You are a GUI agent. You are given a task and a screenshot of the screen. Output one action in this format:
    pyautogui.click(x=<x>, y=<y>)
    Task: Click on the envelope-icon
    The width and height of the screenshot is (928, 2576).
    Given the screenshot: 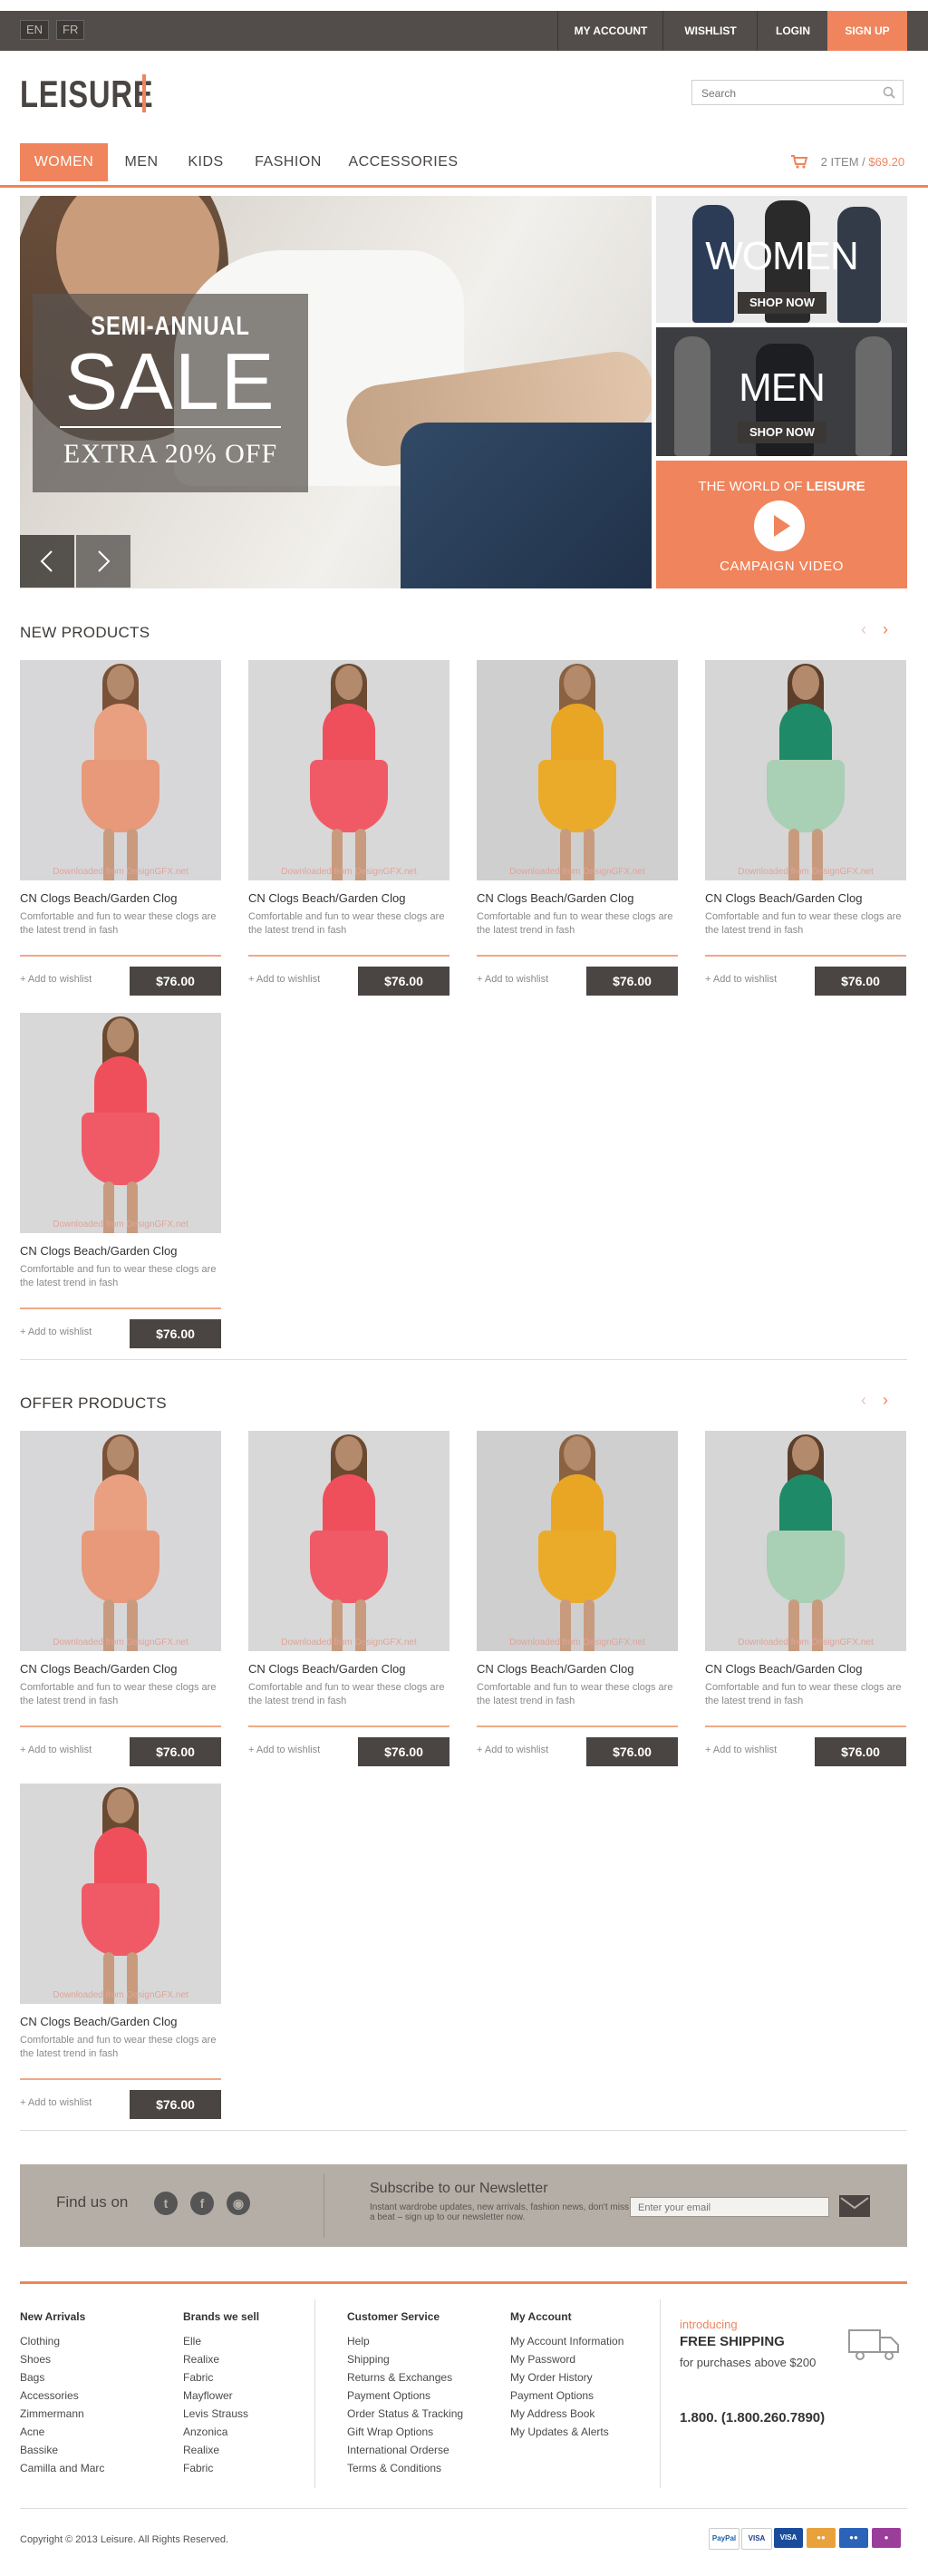 What is the action you would take?
    pyautogui.click(x=854, y=2206)
    